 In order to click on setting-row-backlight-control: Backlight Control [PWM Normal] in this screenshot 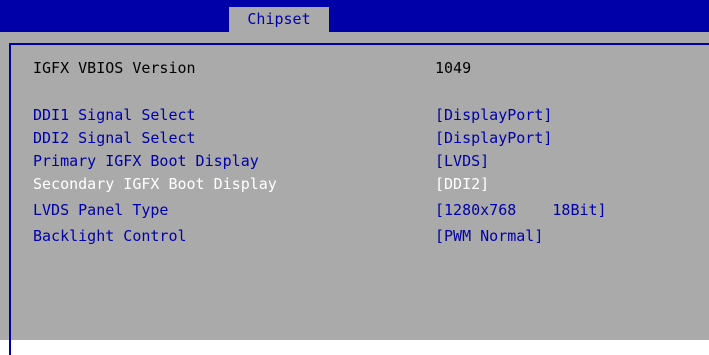, I will do `click(354, 236)`.